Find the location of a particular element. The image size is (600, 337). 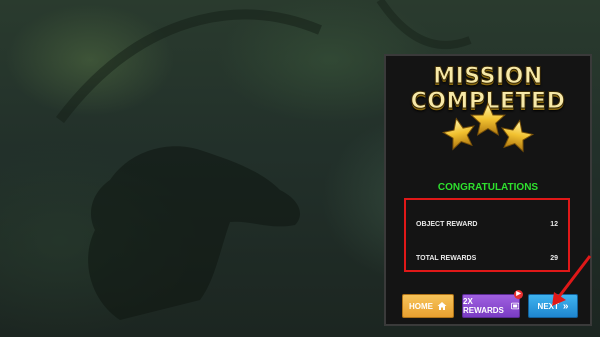

home-button-label: HOME is located at coordinates (421, 306).